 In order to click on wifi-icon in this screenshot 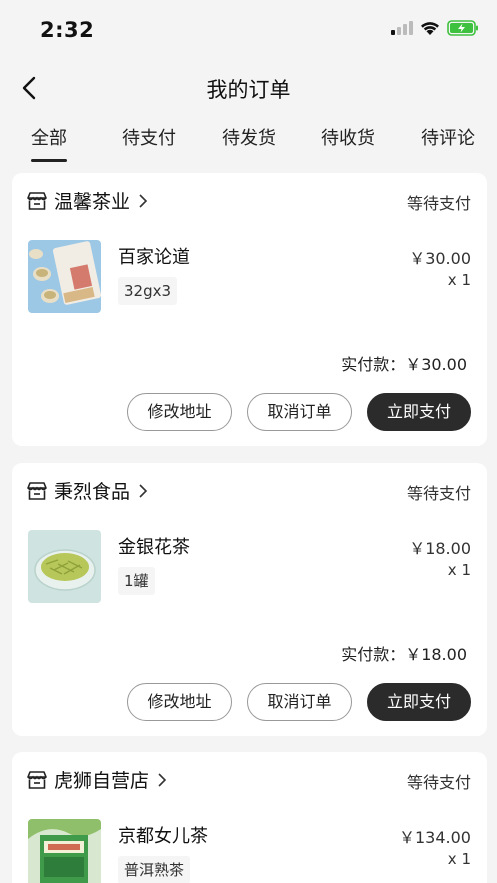, I will do `click(430, 28)`.